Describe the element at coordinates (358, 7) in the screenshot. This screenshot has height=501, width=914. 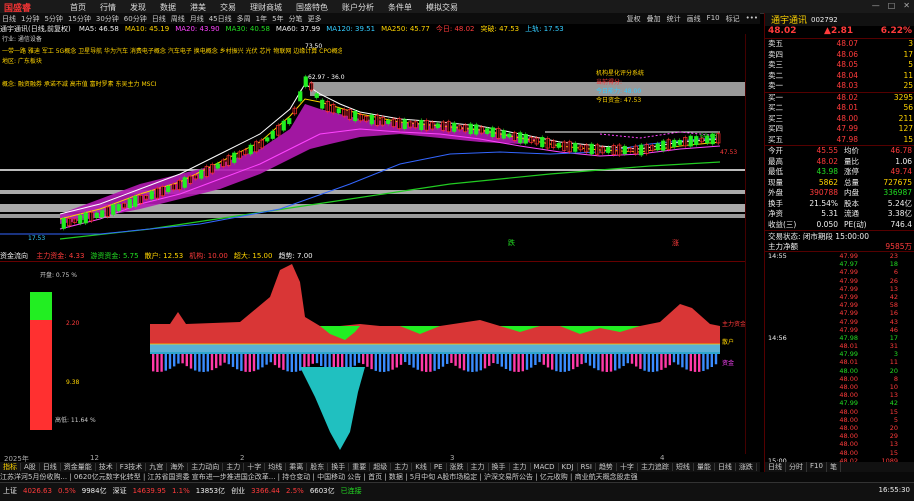
I see `menu-item-8: 账户分析` at that location.